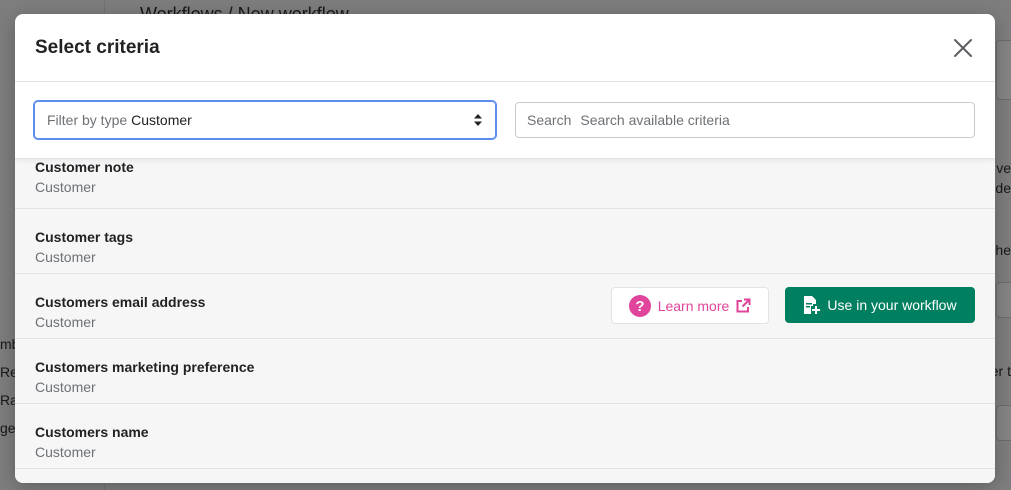  Describe the element at coordinates (92, 432) in the screenshot. I see `criteria-name: Customers name` at that location.